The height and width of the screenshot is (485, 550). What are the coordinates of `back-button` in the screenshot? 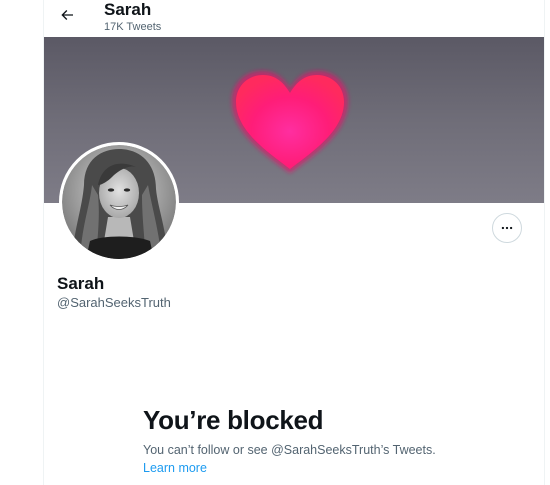 It's located at (67, 15).